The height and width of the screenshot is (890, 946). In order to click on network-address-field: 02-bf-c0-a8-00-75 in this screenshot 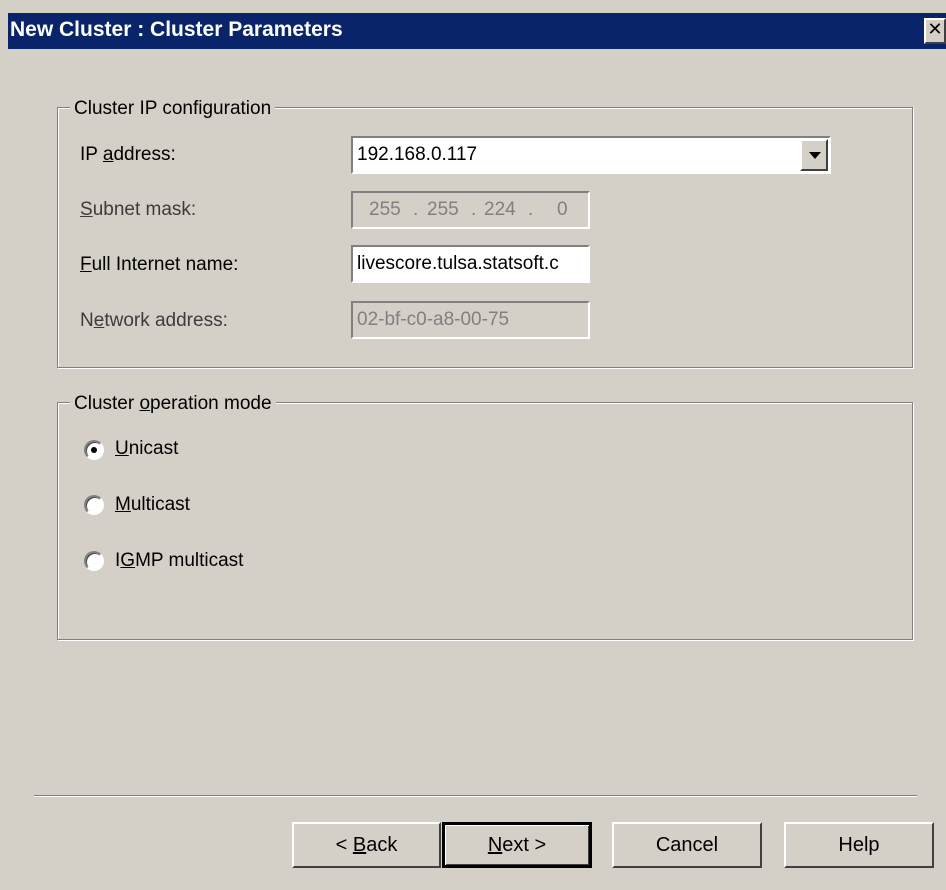, I will do `click(470, 320)`.